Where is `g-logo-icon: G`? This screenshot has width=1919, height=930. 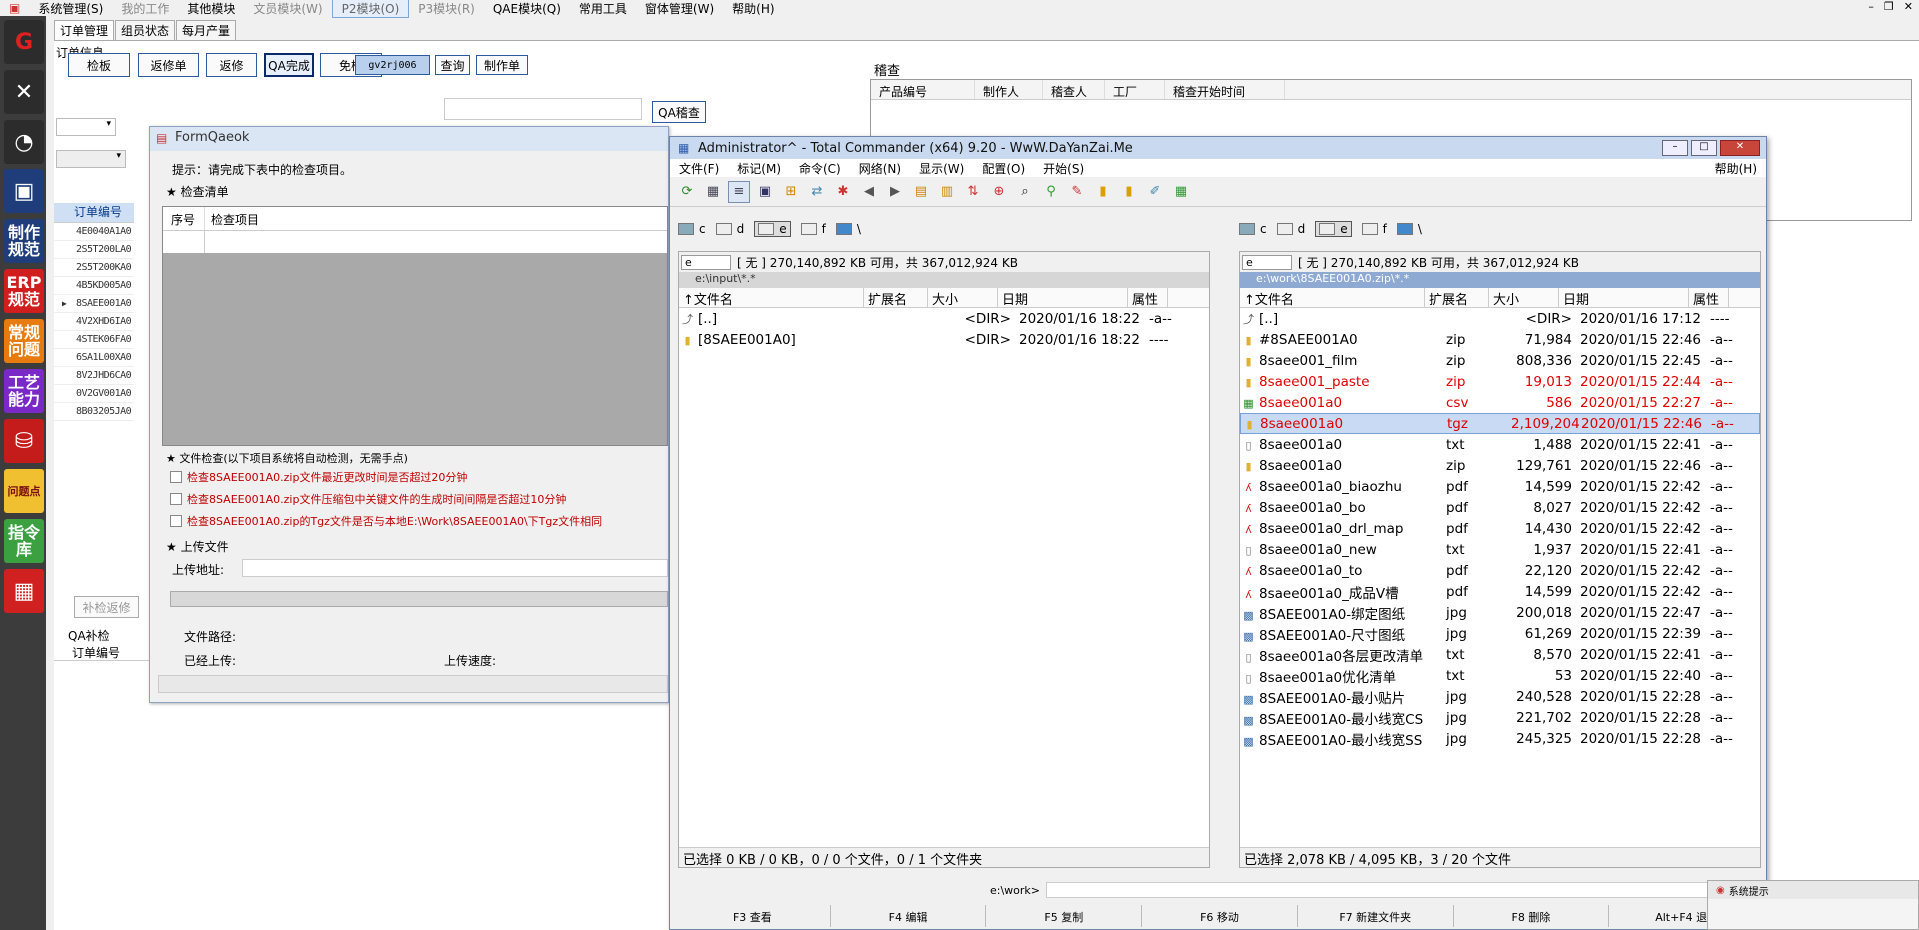
g-logo-icon: G is located at coordinates (24, 42).